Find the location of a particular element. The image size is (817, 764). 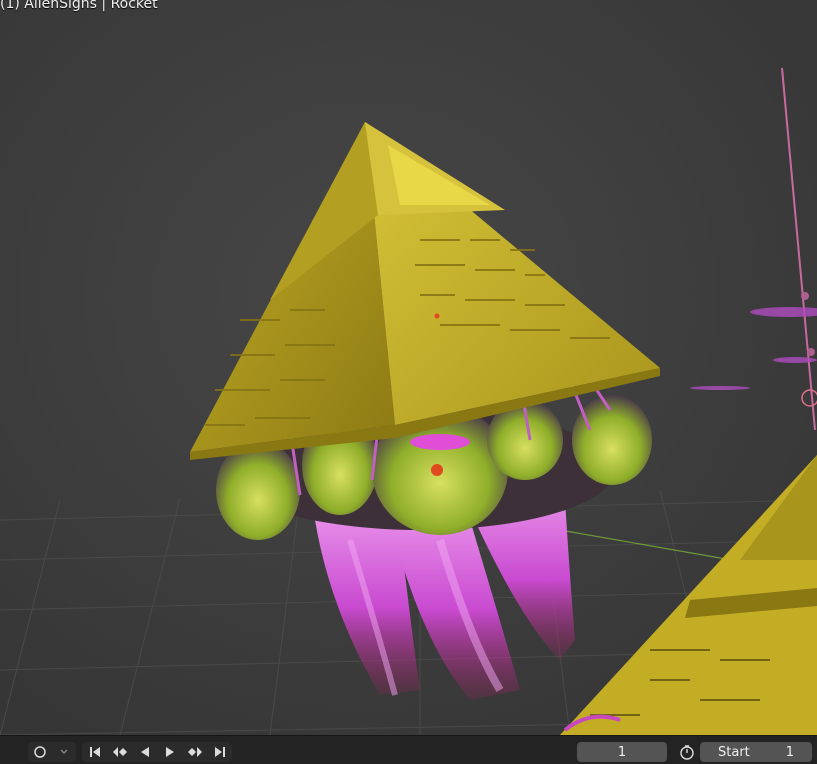

prev-keyframe-icon is located at coordinates (119, 752).